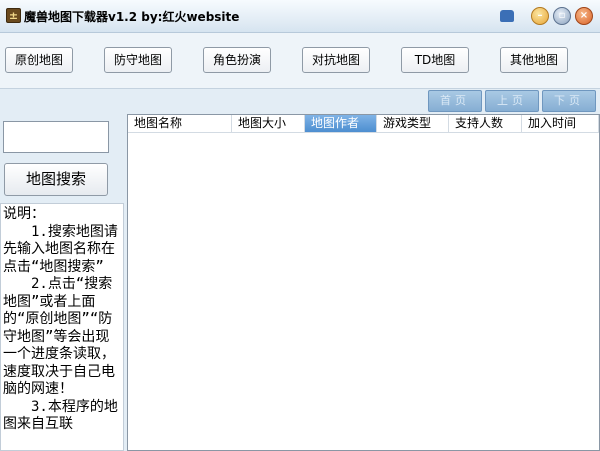 The image size is (600, 451). Describe the element at coordinates (413, 123) in the screenshot. I see `column-header-game-type: 游戏类型` at that location.